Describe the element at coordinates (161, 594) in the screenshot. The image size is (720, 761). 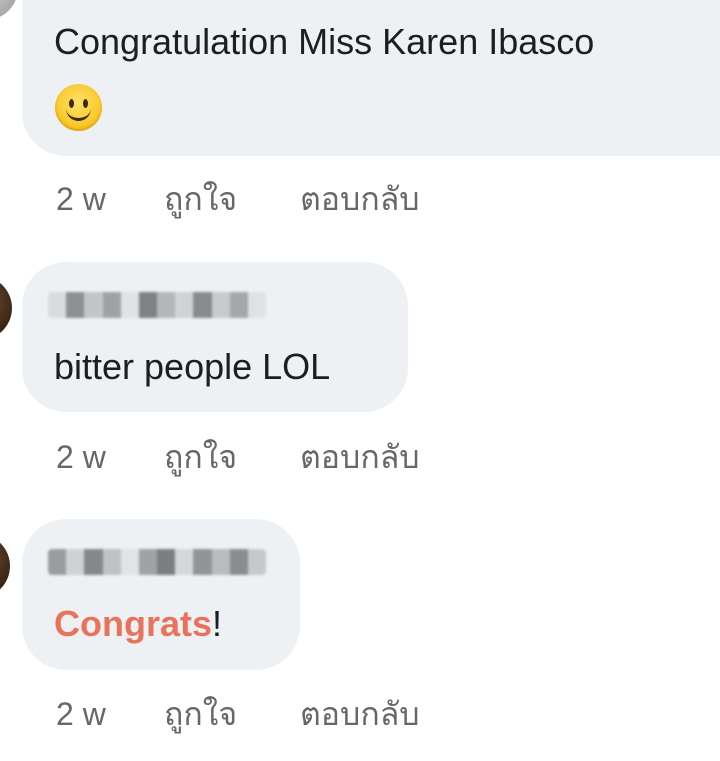
I see `comment-bubble: Congrats!` at that location.